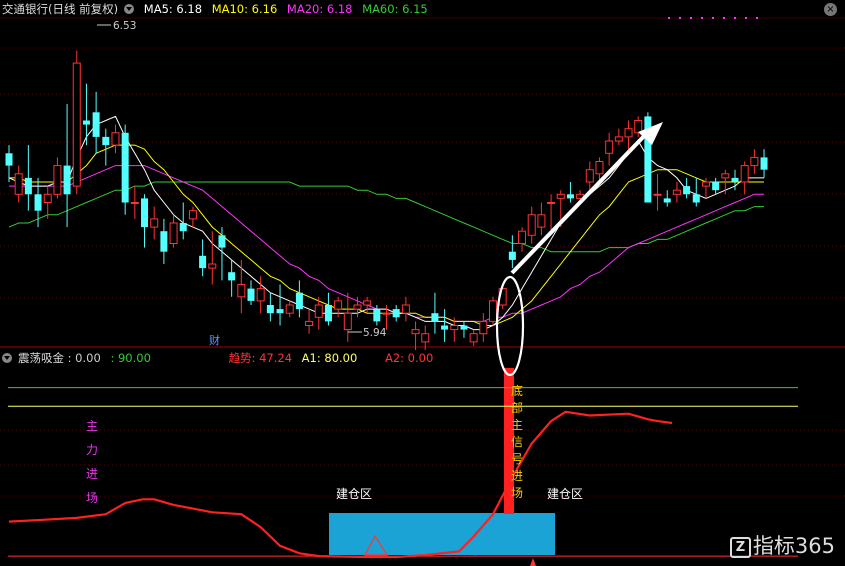 This screenshot has width=845, height=566. What do you see at coordinates (517, 493) in the screenshot?
I see `bottom-signal-char: 场` at bounding box center [517, 493].